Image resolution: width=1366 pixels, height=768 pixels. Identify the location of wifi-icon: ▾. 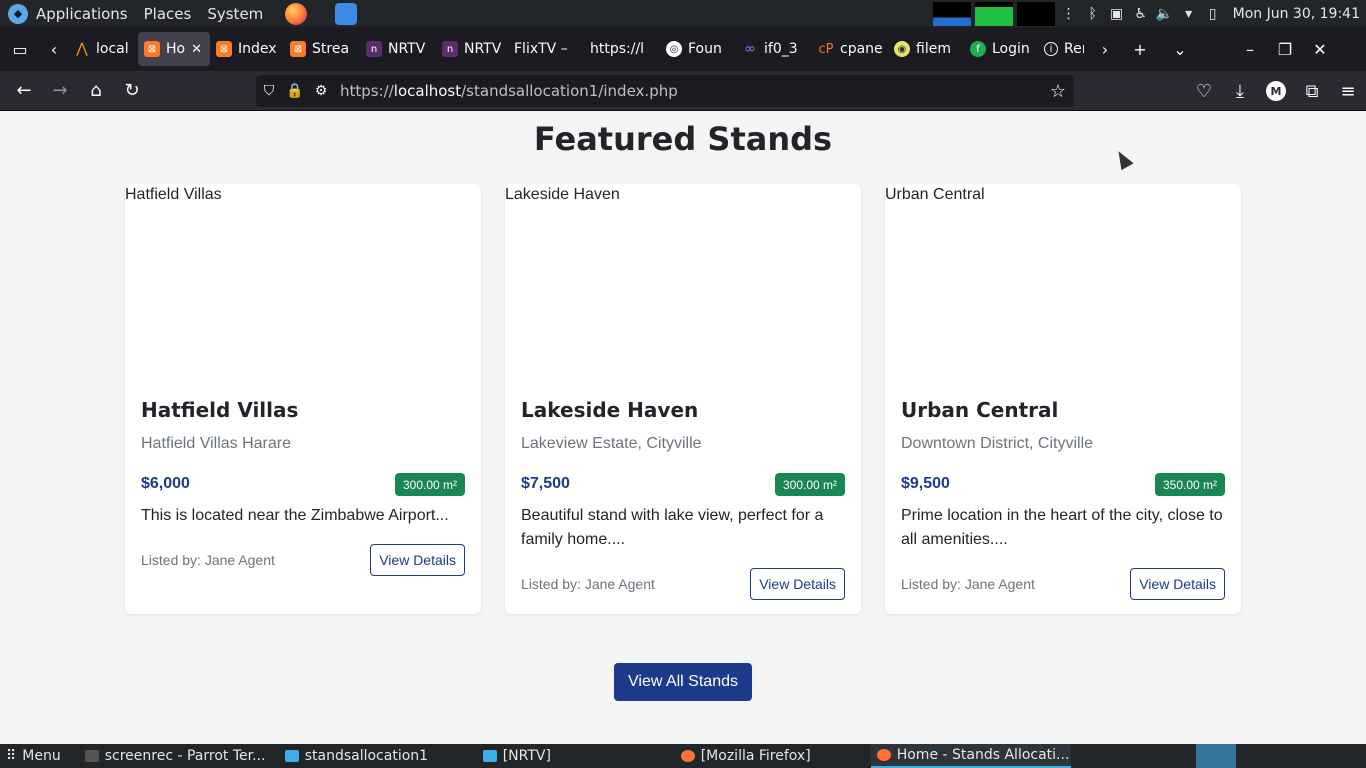
(1189, 14).